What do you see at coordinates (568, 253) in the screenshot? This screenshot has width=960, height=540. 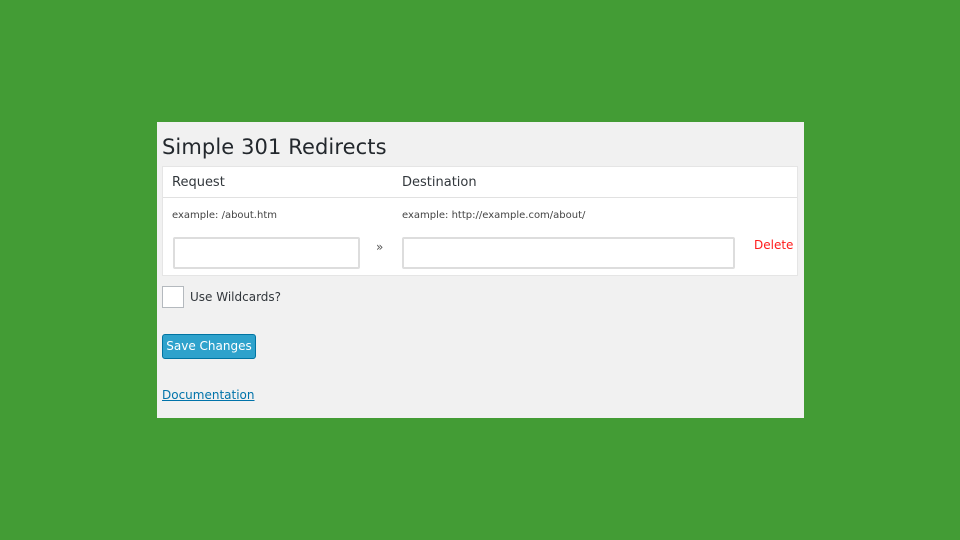 I see `destination-input` at bounding box center [568, 253].